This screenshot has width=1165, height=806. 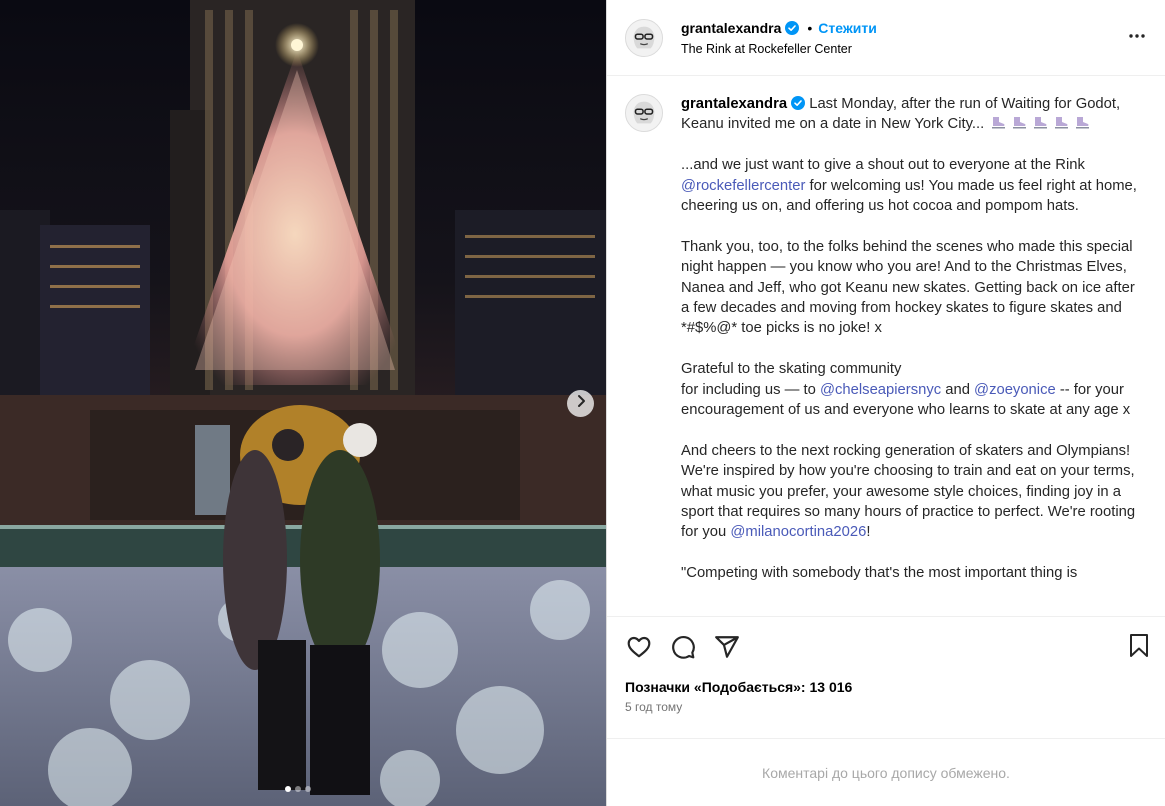 What do you see at coordinates (847, 28) in the screenshot?
I see `follow-button: Стежити` at bounding box center [847, 28].